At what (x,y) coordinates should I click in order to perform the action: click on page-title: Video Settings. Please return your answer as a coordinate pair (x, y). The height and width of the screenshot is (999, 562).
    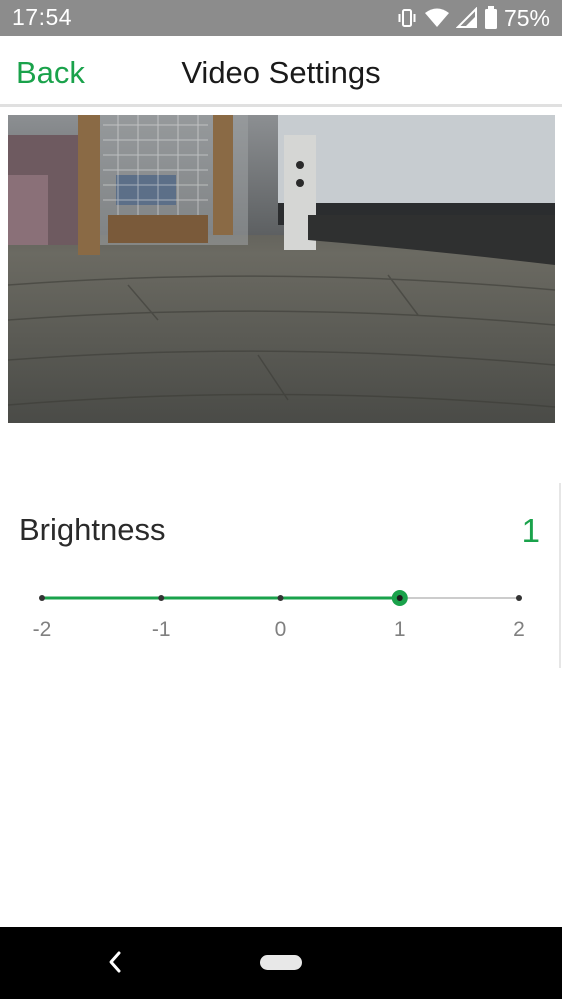
    Looking at the image, I should click on (281, 72).